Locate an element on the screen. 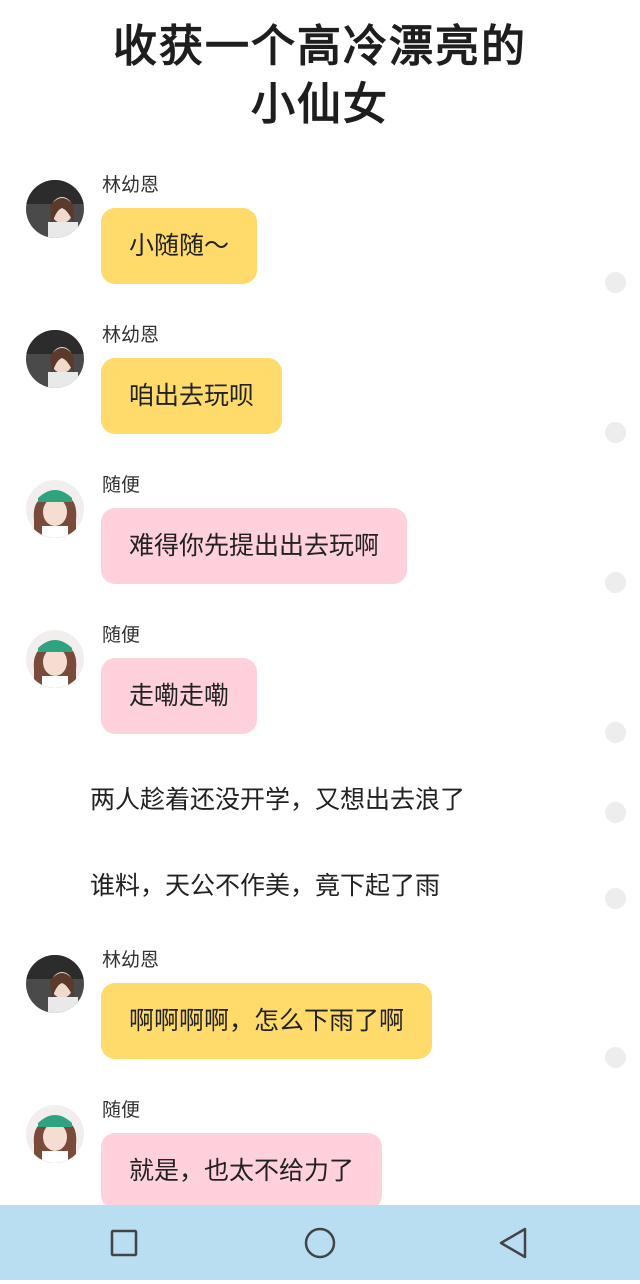 The height and width of the screenshot is (1284, 640). back-button is located at coordinates (514, 1242).